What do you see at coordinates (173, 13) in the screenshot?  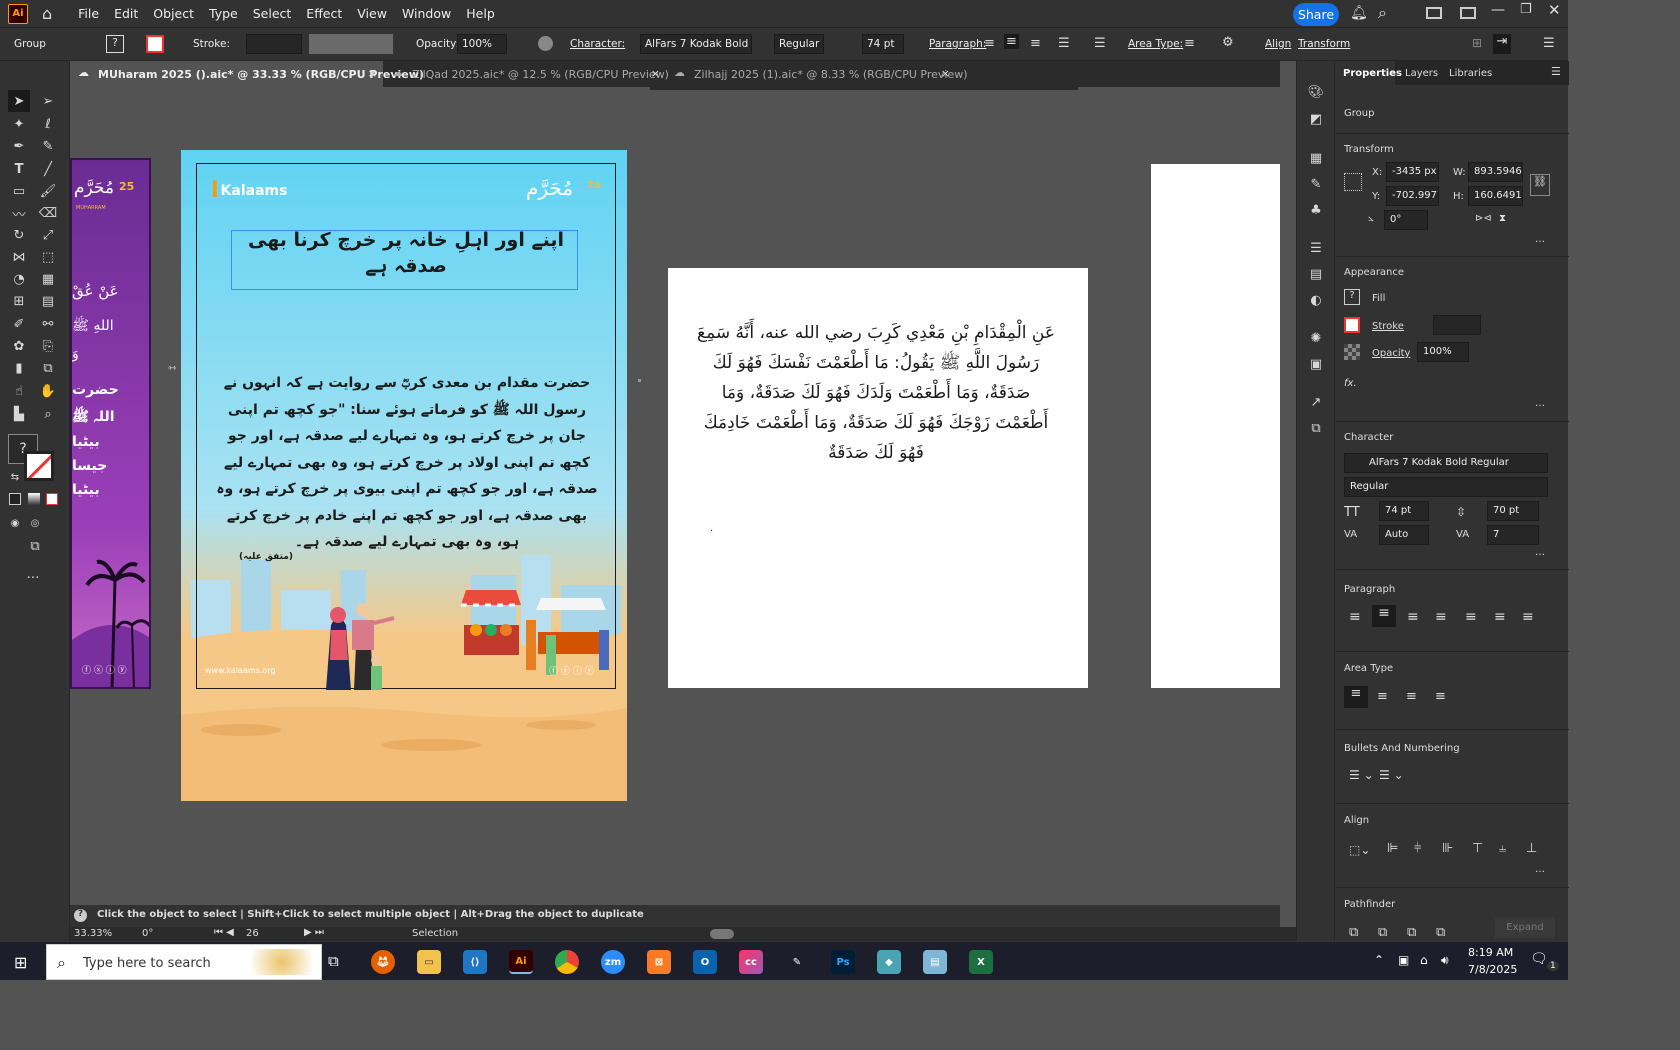 I see `menu-object: Object` at bounding box center [173, 13].